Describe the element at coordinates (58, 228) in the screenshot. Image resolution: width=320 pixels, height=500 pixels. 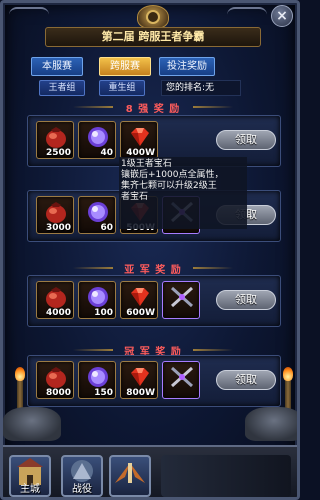
I see `item-quantity: 3000` at that location.